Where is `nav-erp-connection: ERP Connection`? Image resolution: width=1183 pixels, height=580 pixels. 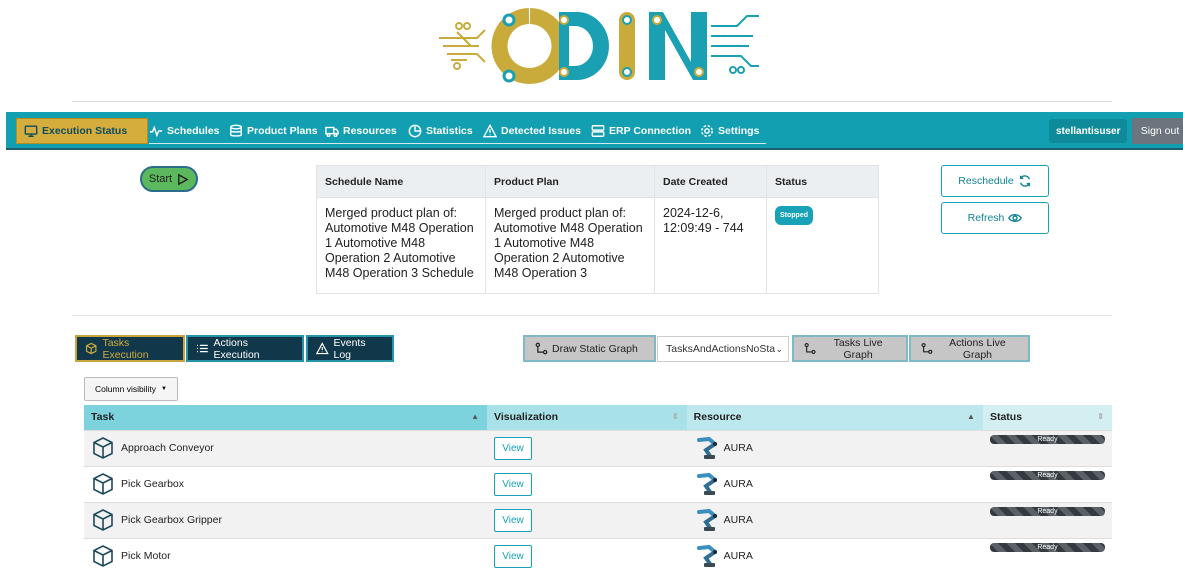
nav-erp-connection: ERP Connection is located at coordinates (641, 131).